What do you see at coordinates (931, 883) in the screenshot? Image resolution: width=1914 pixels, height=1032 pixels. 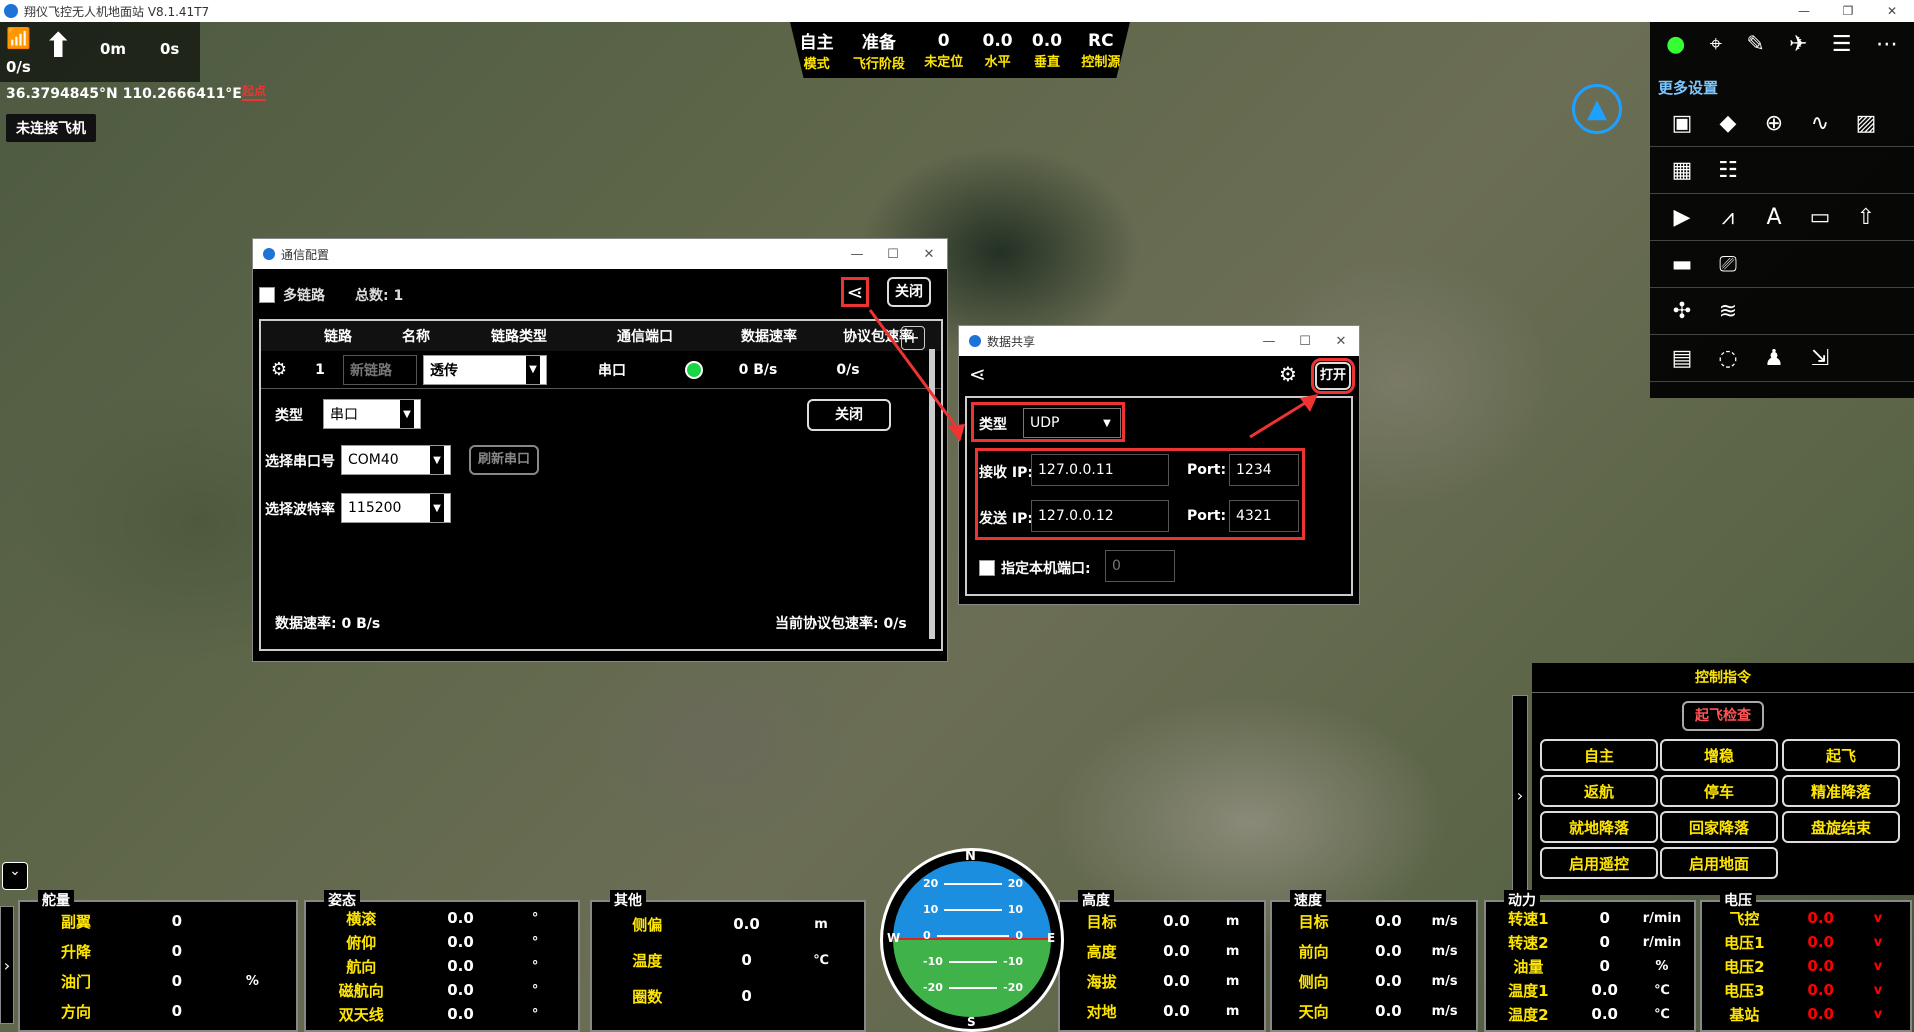 I see `pitch-tick-label: 20` at bounding box center [931, 883].